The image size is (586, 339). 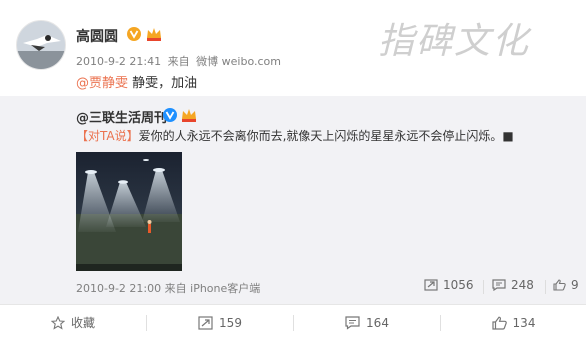 I want to click on repost-like-count: 9, so click(x=566, y=285).